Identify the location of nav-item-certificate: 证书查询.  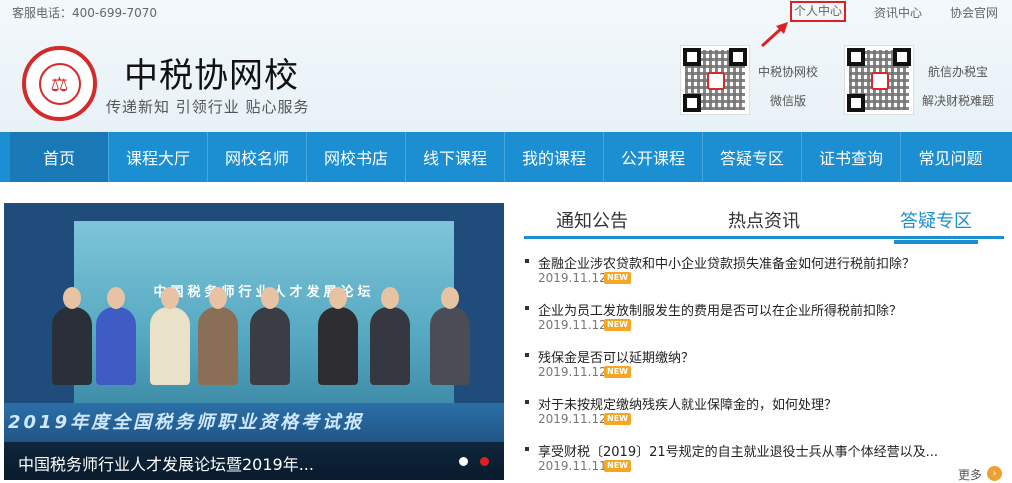
(851, 157).